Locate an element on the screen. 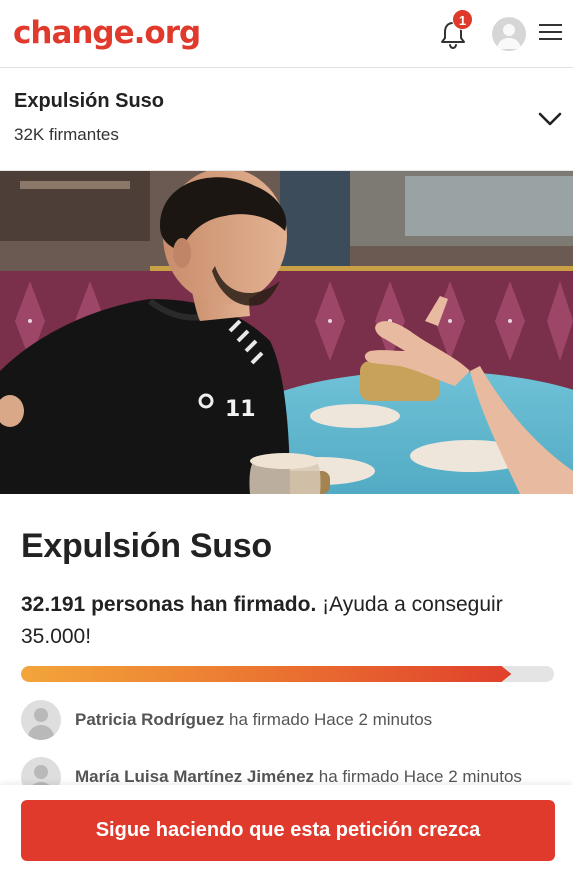 The height and width of the screenshot is (872, 573). top-navigation-bar: change.org 1 is located at coordinates (286, 34).